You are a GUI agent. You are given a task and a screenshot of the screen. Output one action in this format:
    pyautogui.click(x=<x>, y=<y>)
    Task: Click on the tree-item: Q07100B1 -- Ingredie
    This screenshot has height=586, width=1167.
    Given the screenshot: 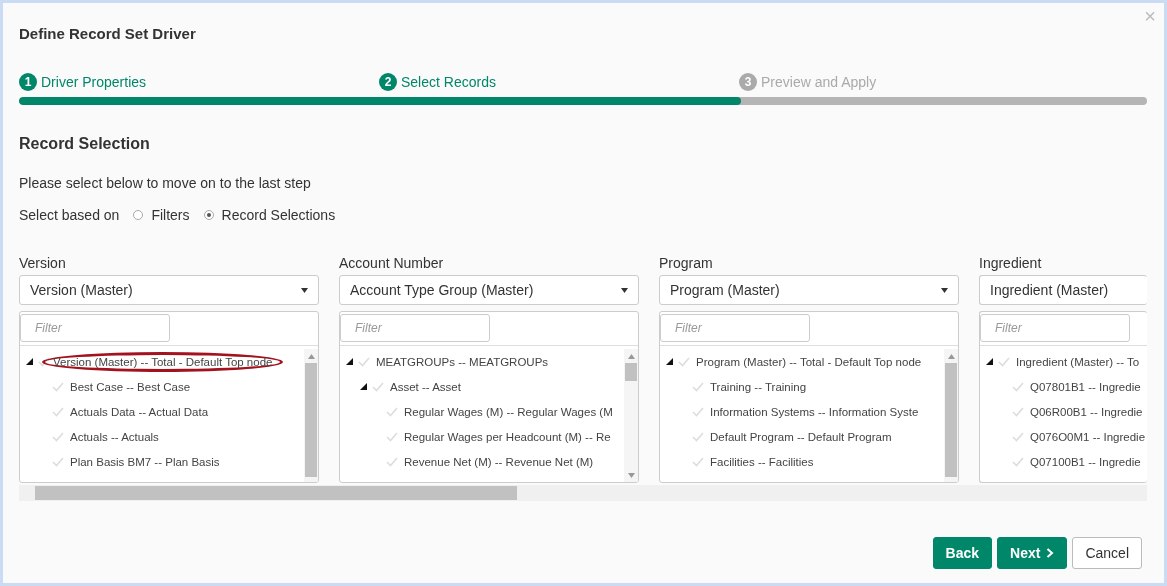 What is the action you would take?
    pyautogui.click(x=1085, y=461)
    